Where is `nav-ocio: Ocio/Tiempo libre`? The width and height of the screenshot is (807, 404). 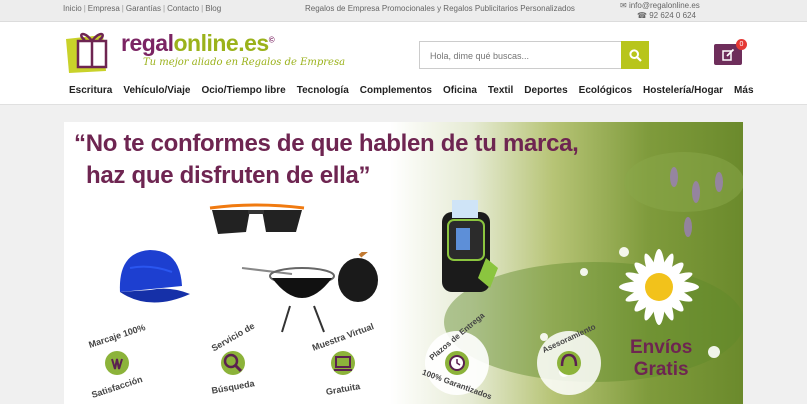 nav-ocio: Ocio/Tiempo libre is located at coordinates (243, 90).